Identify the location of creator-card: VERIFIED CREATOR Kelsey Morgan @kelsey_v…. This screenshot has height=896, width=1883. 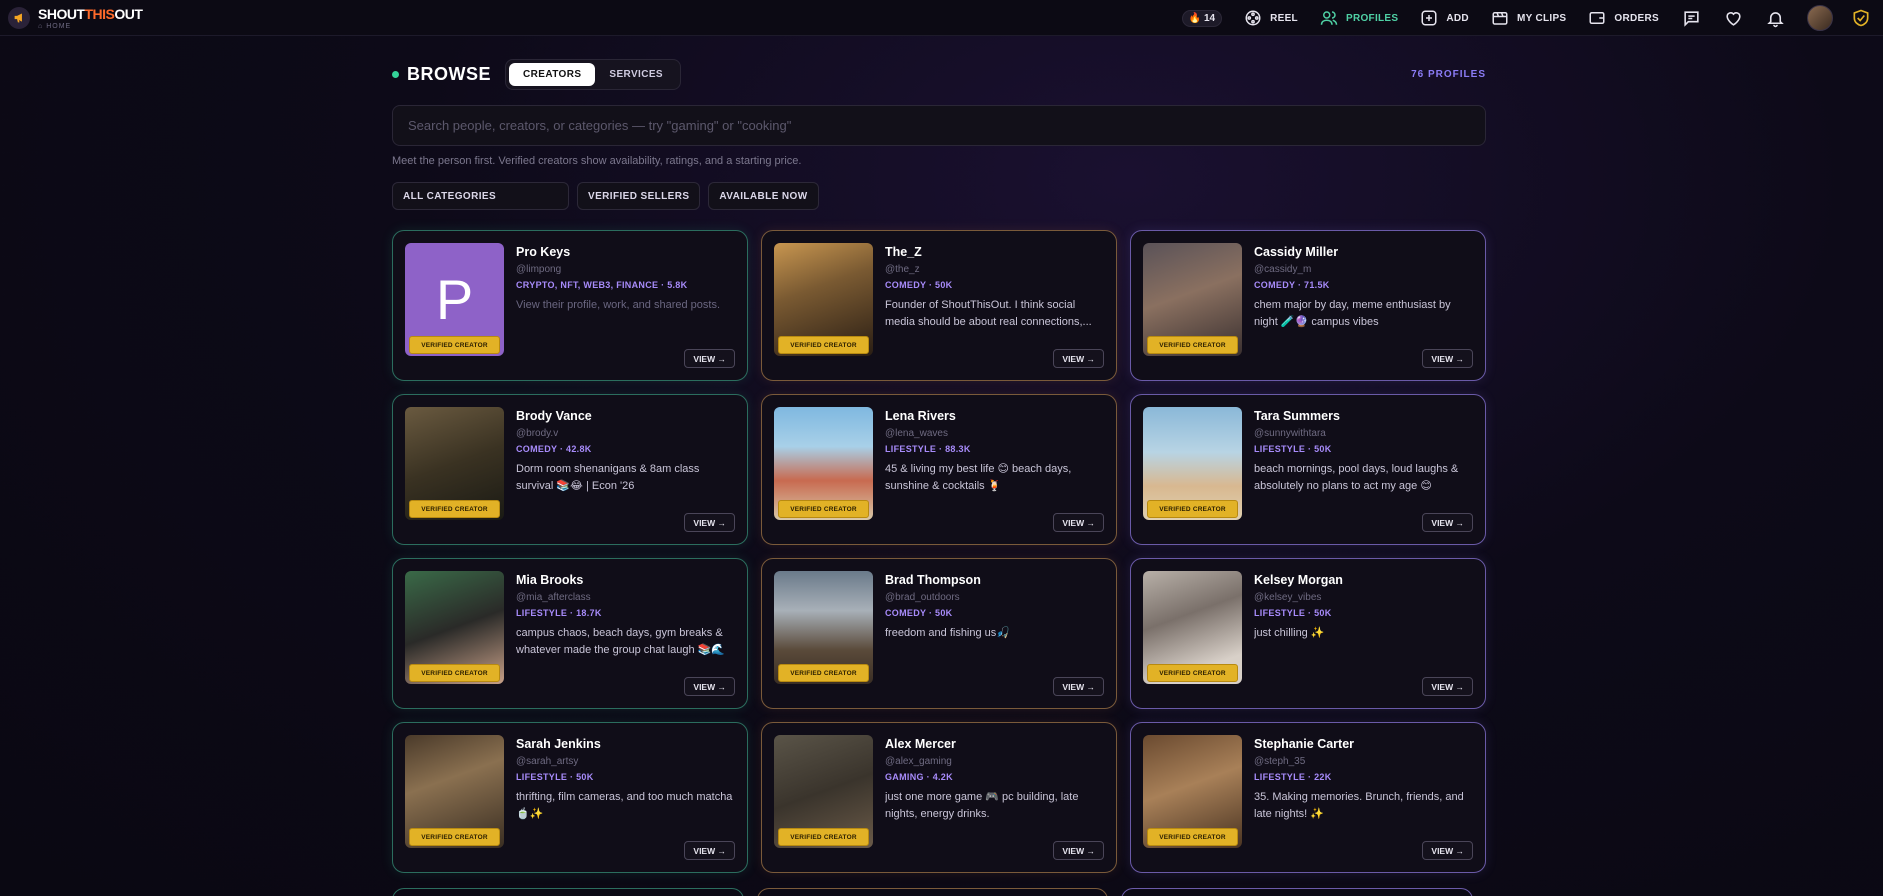
(1308, 633).